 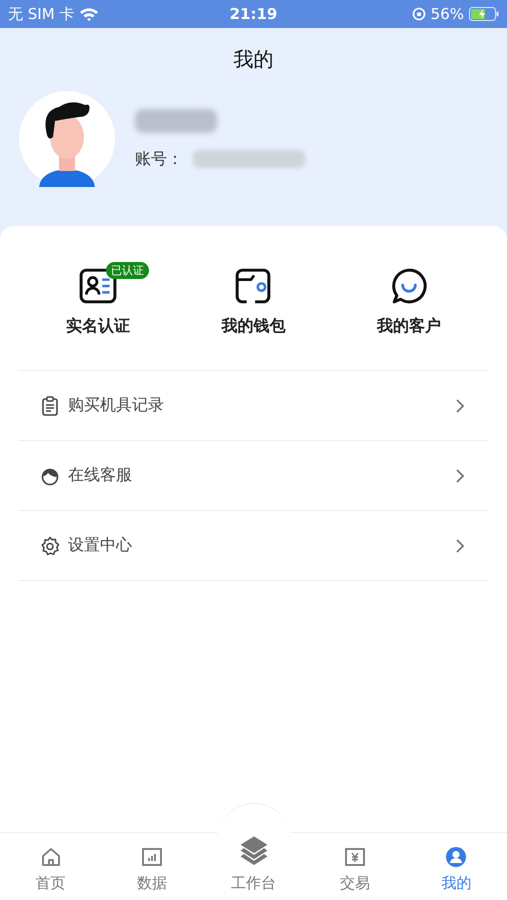 What do you see at coordinates (253, 476) in the screenshot?
I see `menu-item: 在线客服` at bounding box center [253, 476].